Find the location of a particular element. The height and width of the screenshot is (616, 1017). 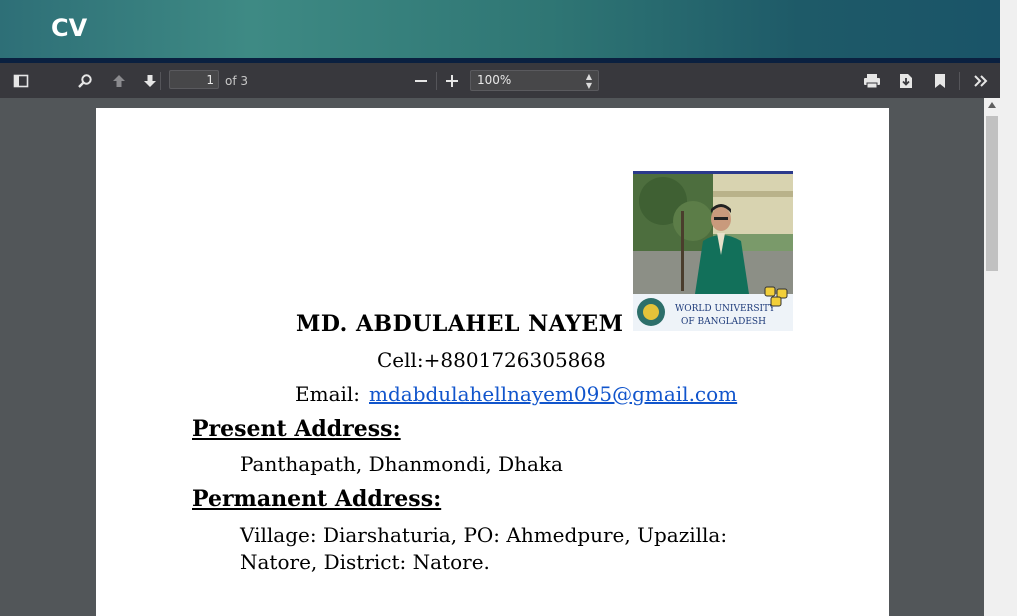

candidate-name: MD. ABDULAHEL NAYEM is located at coordinates (460, 324).